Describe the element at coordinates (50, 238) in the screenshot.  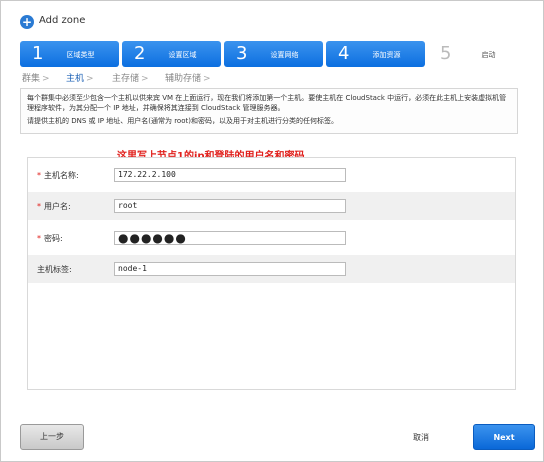
I see `password-label: * 密码:` at that location.